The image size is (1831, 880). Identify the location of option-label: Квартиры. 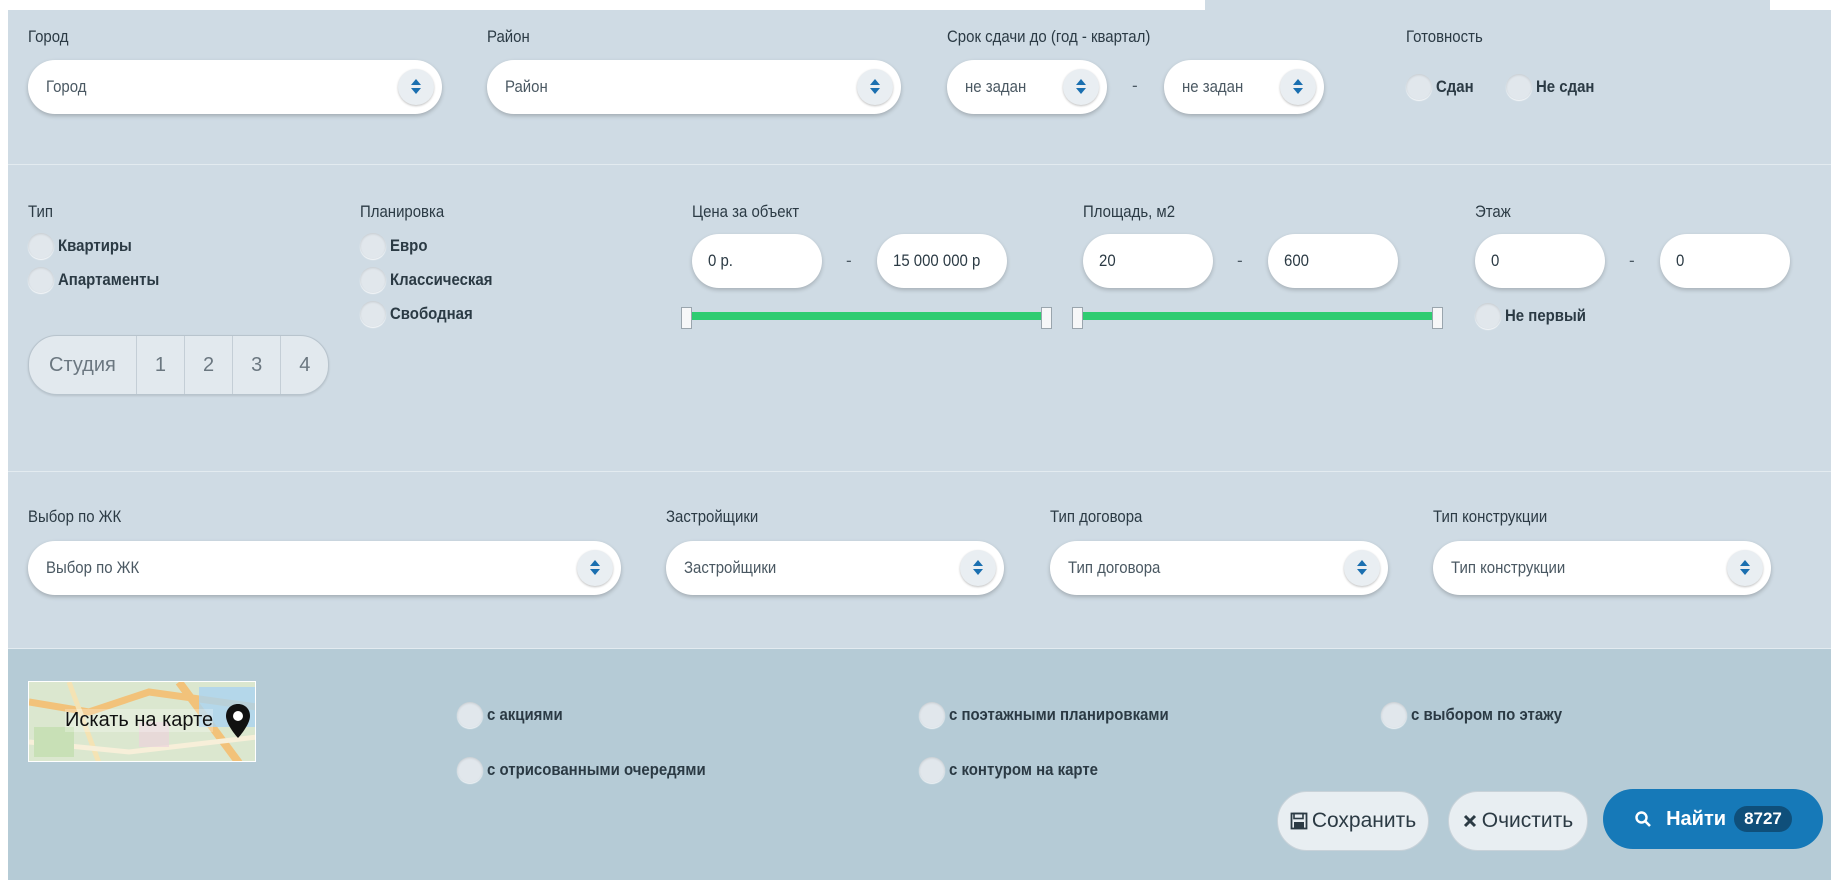
(95, 245).